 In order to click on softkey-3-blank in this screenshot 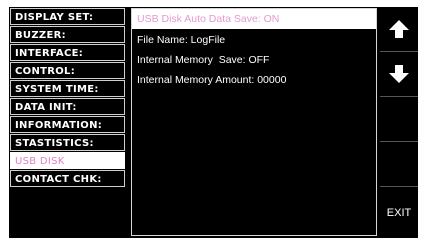, I will do `click(399, 119)`.